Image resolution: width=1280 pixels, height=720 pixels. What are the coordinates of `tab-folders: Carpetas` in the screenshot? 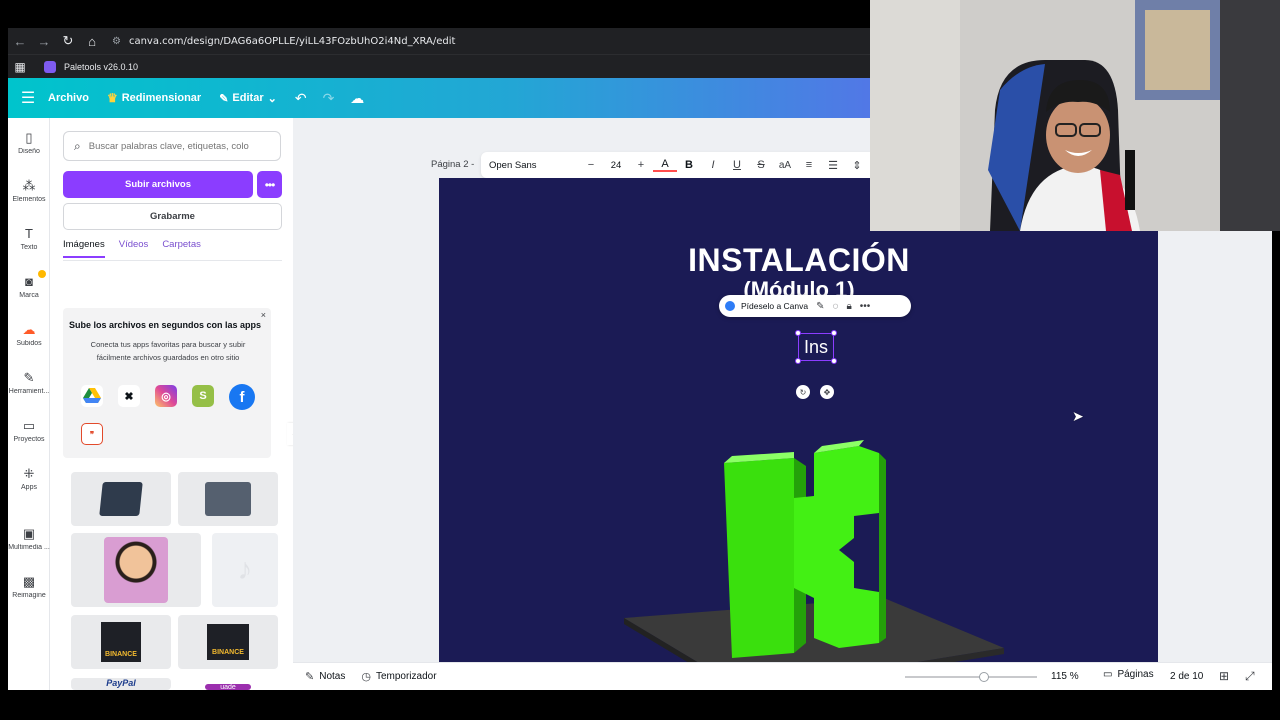 It's located at (181, 248).